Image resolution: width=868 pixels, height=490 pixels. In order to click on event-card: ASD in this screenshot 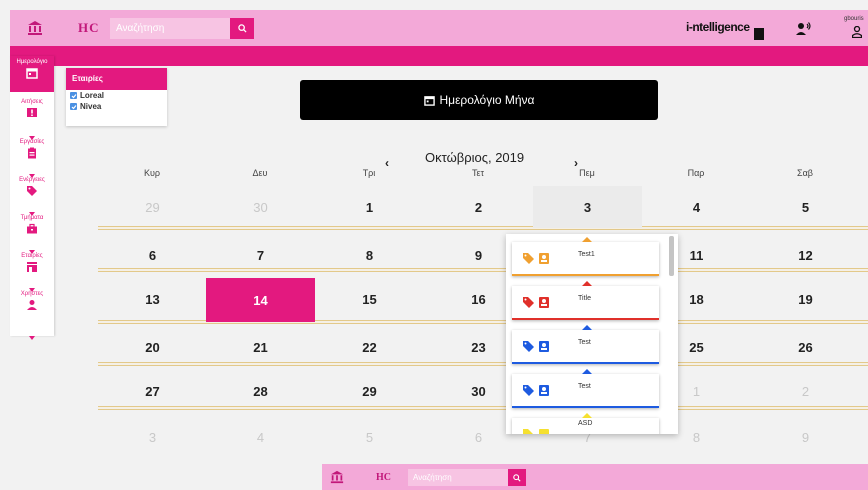, I will do `click(585, 423)`.